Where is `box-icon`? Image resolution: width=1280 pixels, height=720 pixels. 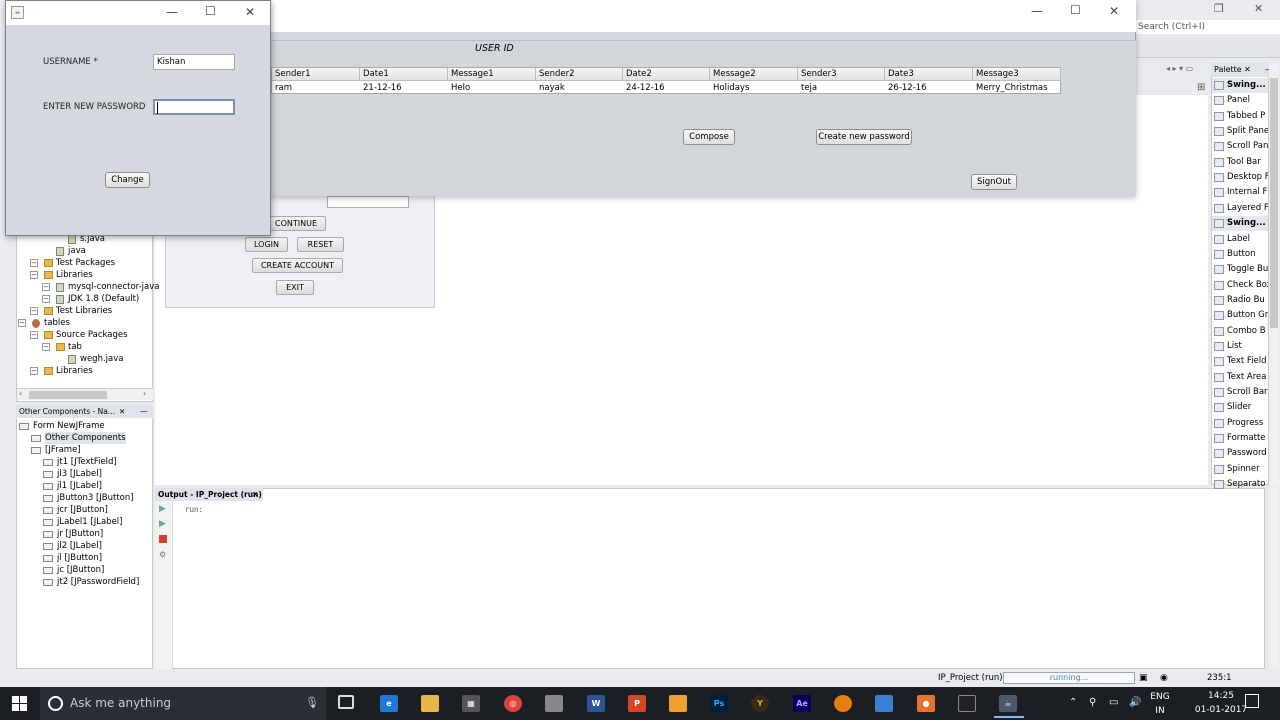 box-icon is located at coordinates (884, 703).